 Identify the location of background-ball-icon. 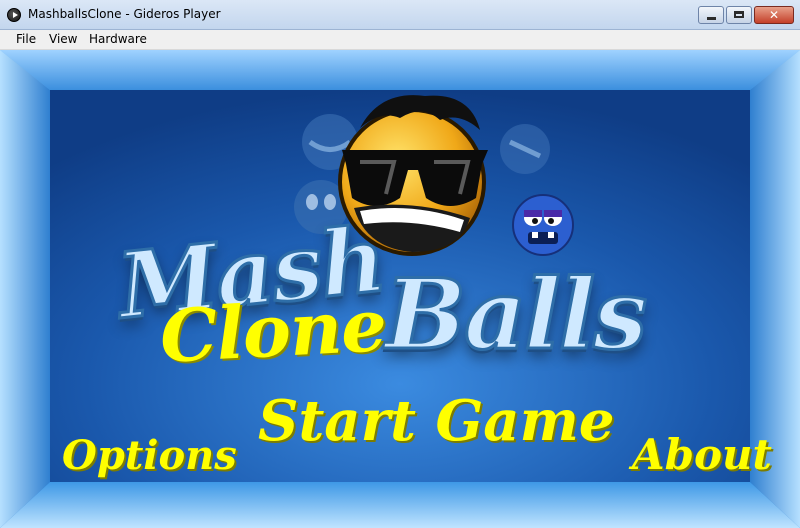
(525, 149).